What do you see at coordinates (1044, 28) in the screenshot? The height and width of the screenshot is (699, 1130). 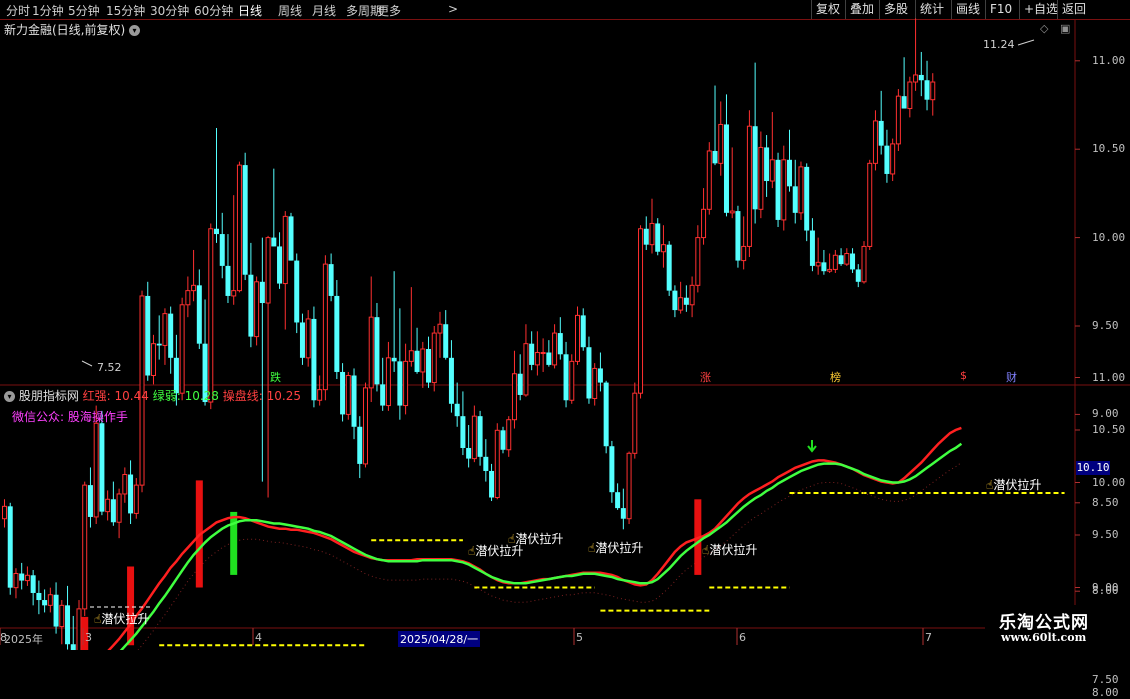 I see `diamond-icon: ◇` at bounding box center [1044, 28].